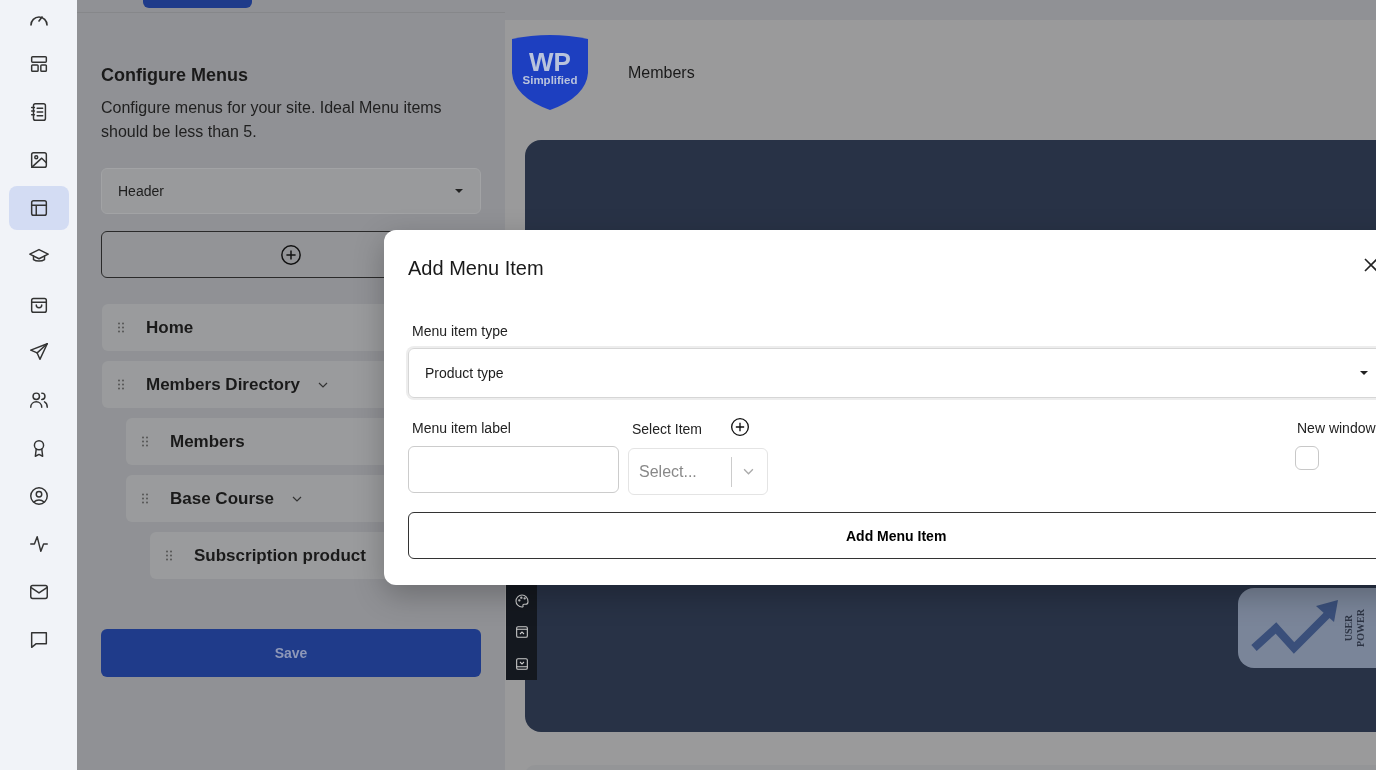  I want to click on add-menu-item-button: Add Menu Item, so click(892, 535).